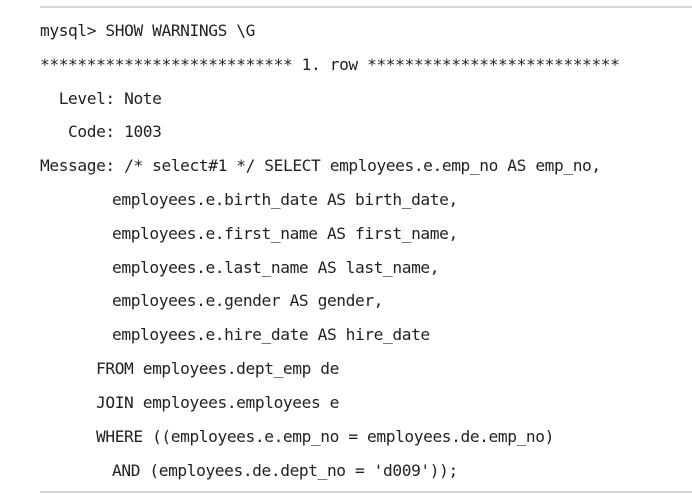  Describe the element at coordinates (271, 334) in the screenshot. I see `select-column-hire-date: employees.e.hire_date AS hire_date` at that location.